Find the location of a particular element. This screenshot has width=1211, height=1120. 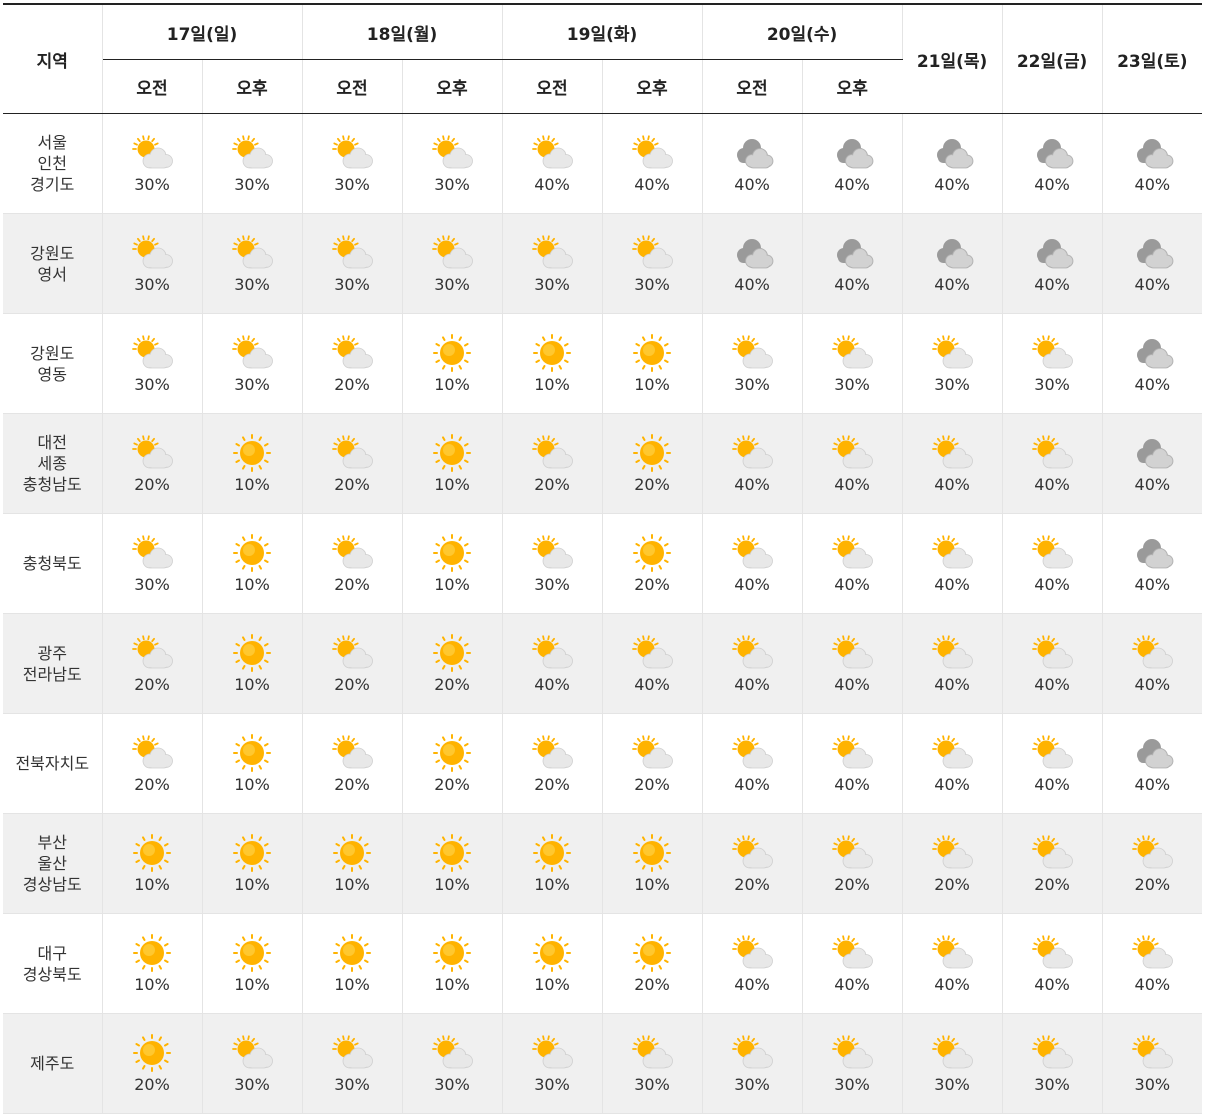

table-row: 충청북도 30% 10% 20% 10% 30% 20% 40% 40% 40% 40% 40% is located at coordinates (603, 563).